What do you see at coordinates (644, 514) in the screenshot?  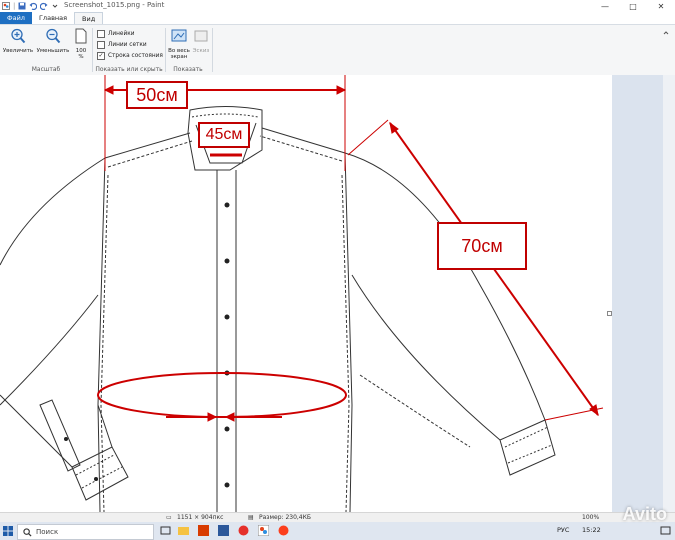 I see `avito-watermark: Avito` at bounding box center [644, 514].